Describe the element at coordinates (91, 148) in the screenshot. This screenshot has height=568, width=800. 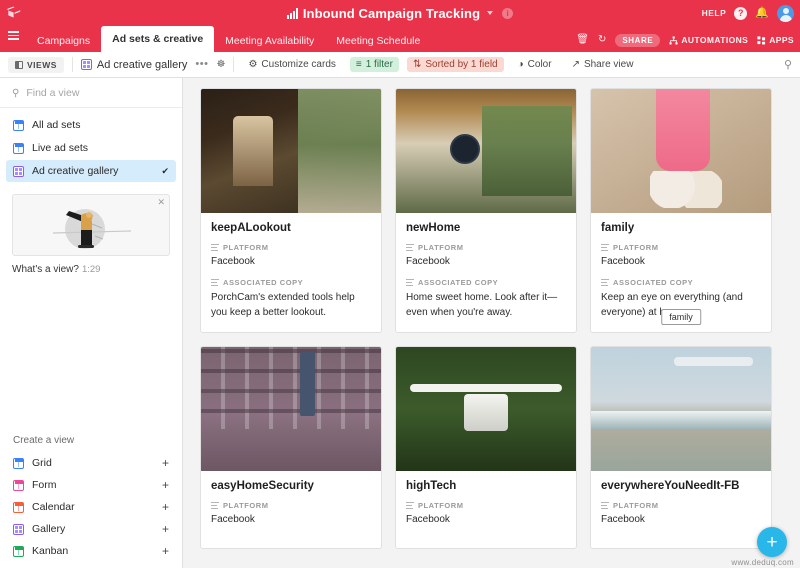
I see `sidebar-item-live-ad-sets: Live ad sets` at that location.